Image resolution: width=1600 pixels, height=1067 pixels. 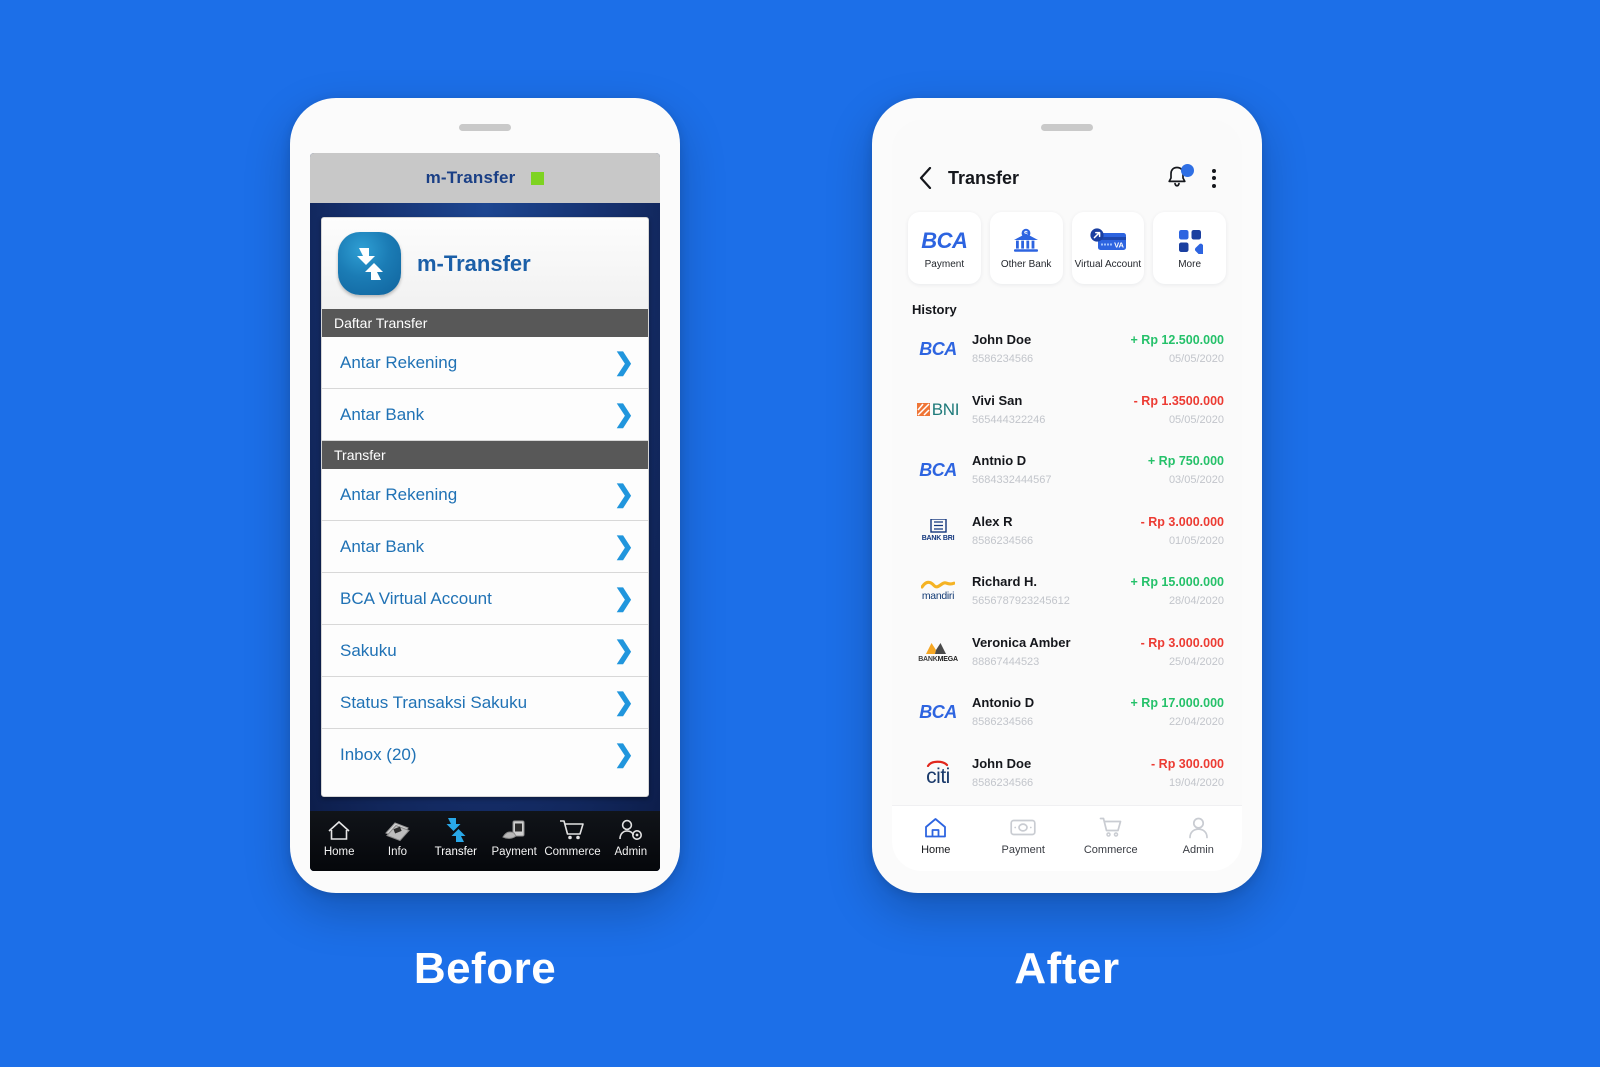 I want to click on old-tab-transfer: Transfer, so click(x=456, y=837).